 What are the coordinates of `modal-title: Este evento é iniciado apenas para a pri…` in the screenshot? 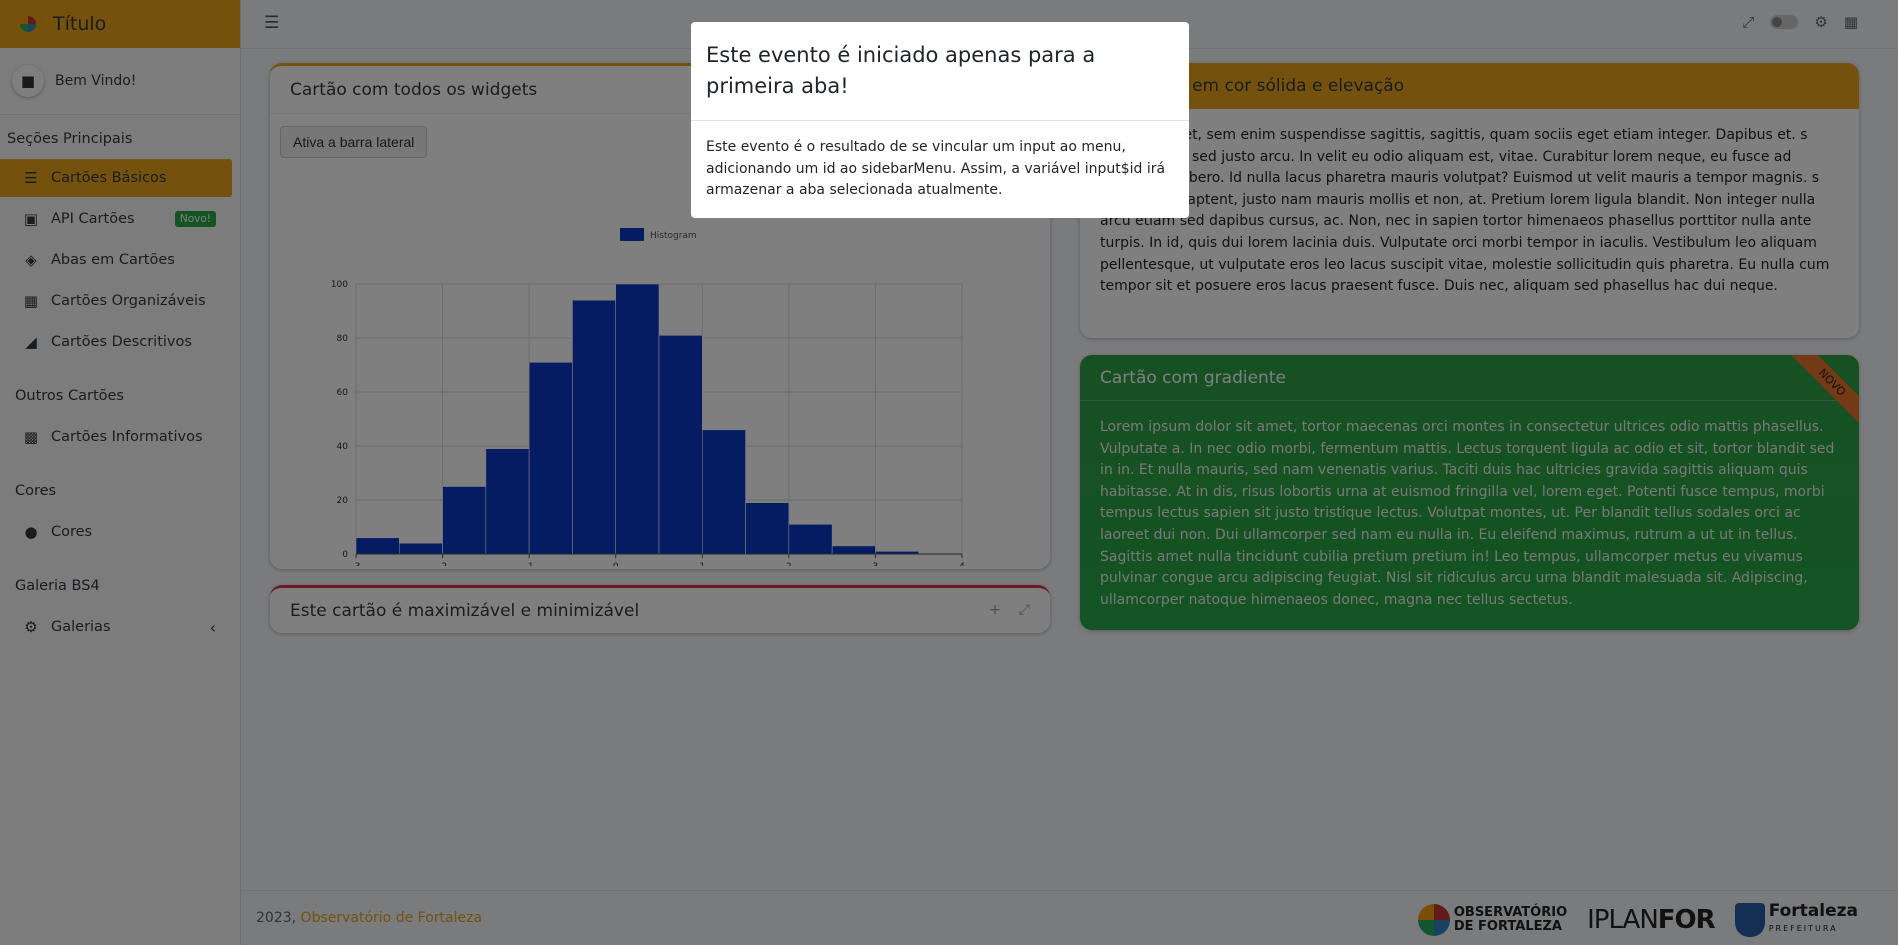 It's located at (940, 71).